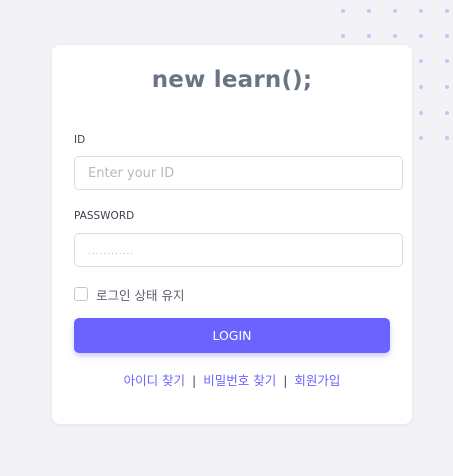  Describe the element at coordinates (140, 295) in the screenshot. I see `remember-me-label: 로그인 상태 유지` at that location.